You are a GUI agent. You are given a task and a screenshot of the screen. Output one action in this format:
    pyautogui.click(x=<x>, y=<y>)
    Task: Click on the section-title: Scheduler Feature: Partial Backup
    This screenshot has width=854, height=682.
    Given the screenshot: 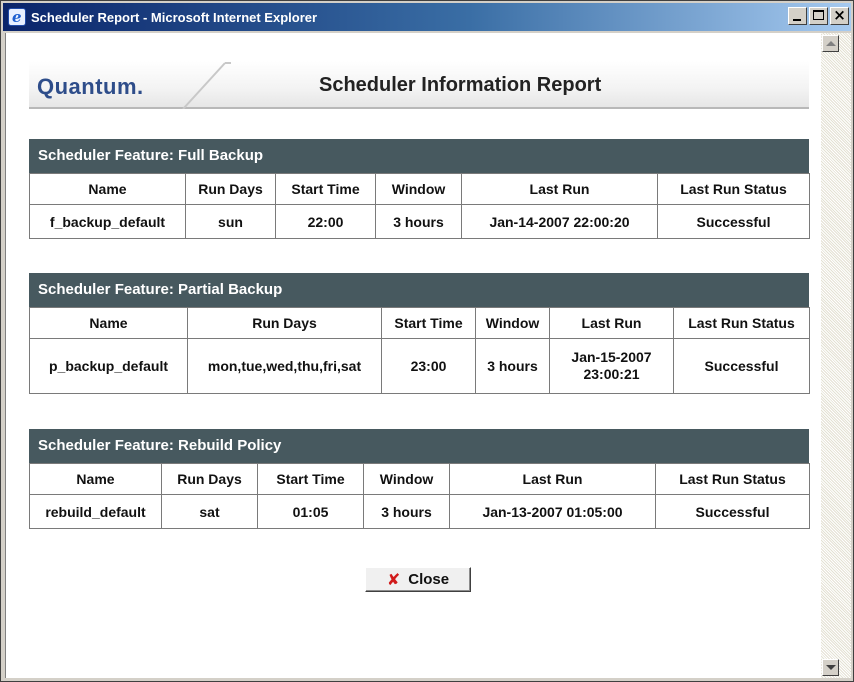 What is the action you would take?
    pyautogui.click(x=419, y=290)
    